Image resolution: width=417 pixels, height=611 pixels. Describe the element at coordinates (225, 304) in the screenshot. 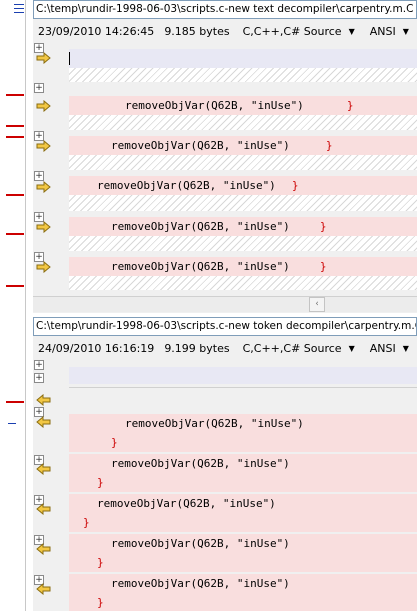

I see `horizontal-scrollbar: ‹` at that location.